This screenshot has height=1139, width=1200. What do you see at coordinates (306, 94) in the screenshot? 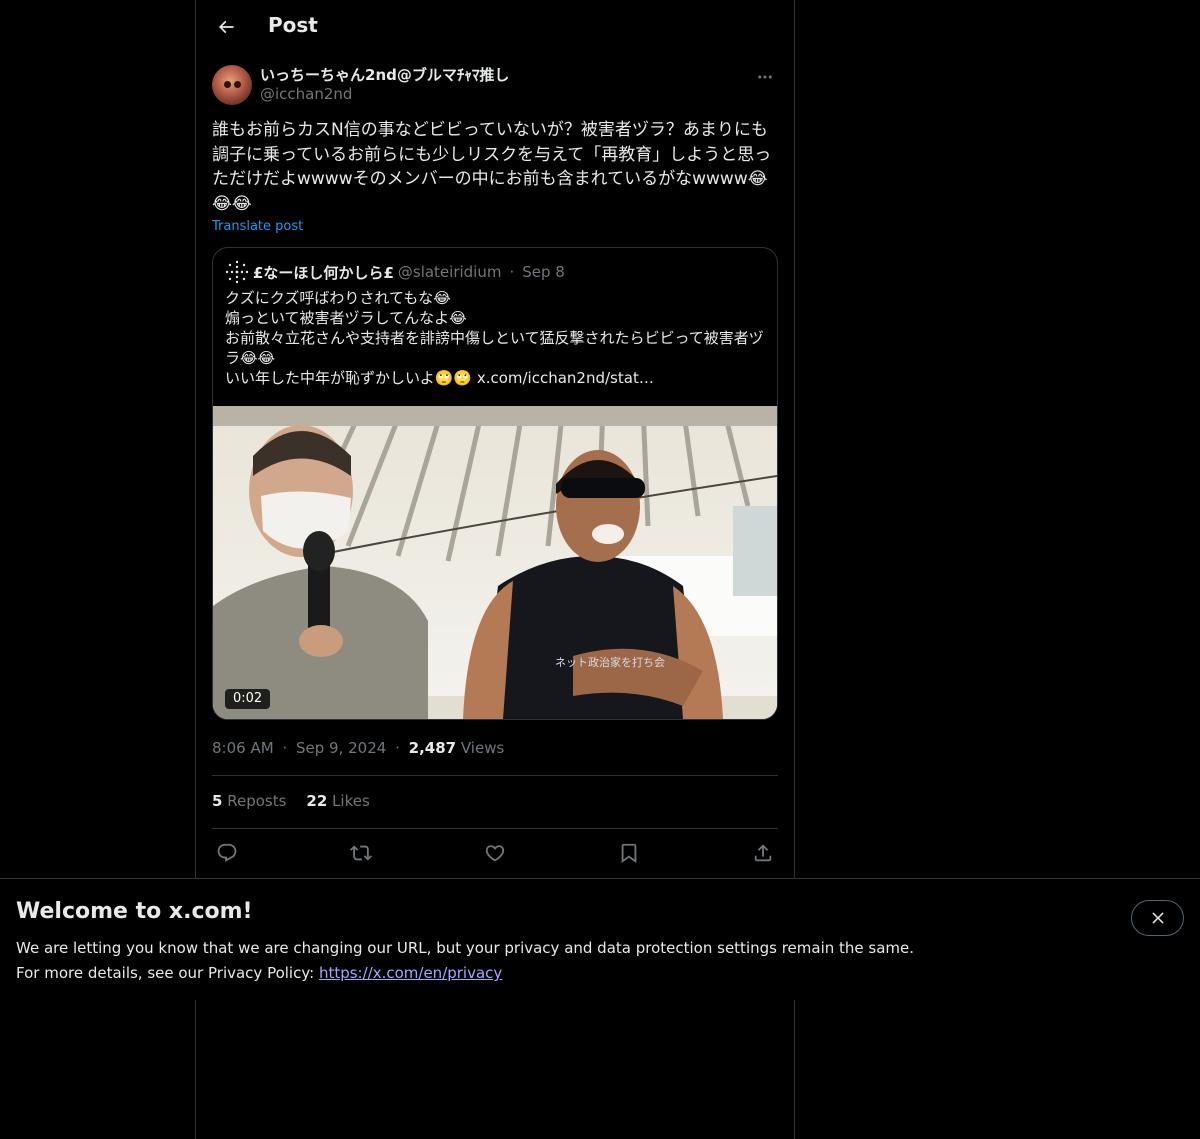
I see `author-handle: @icchan2nd` at bounding box center [306, 94].